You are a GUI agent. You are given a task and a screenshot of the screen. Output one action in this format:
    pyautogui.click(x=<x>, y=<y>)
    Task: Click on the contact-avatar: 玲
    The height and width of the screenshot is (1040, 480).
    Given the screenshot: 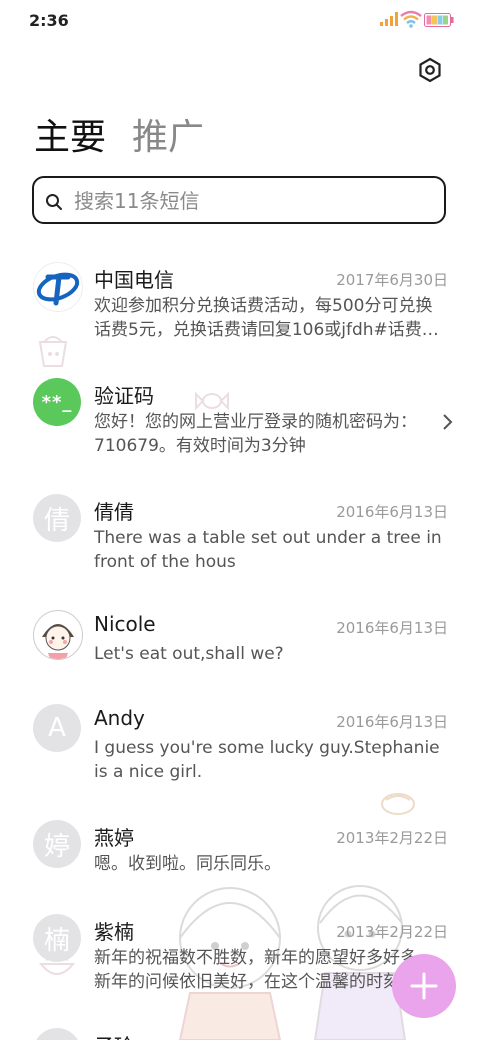 What is the action you would take?
    pyautogui.click(x=57, y=1034)
    